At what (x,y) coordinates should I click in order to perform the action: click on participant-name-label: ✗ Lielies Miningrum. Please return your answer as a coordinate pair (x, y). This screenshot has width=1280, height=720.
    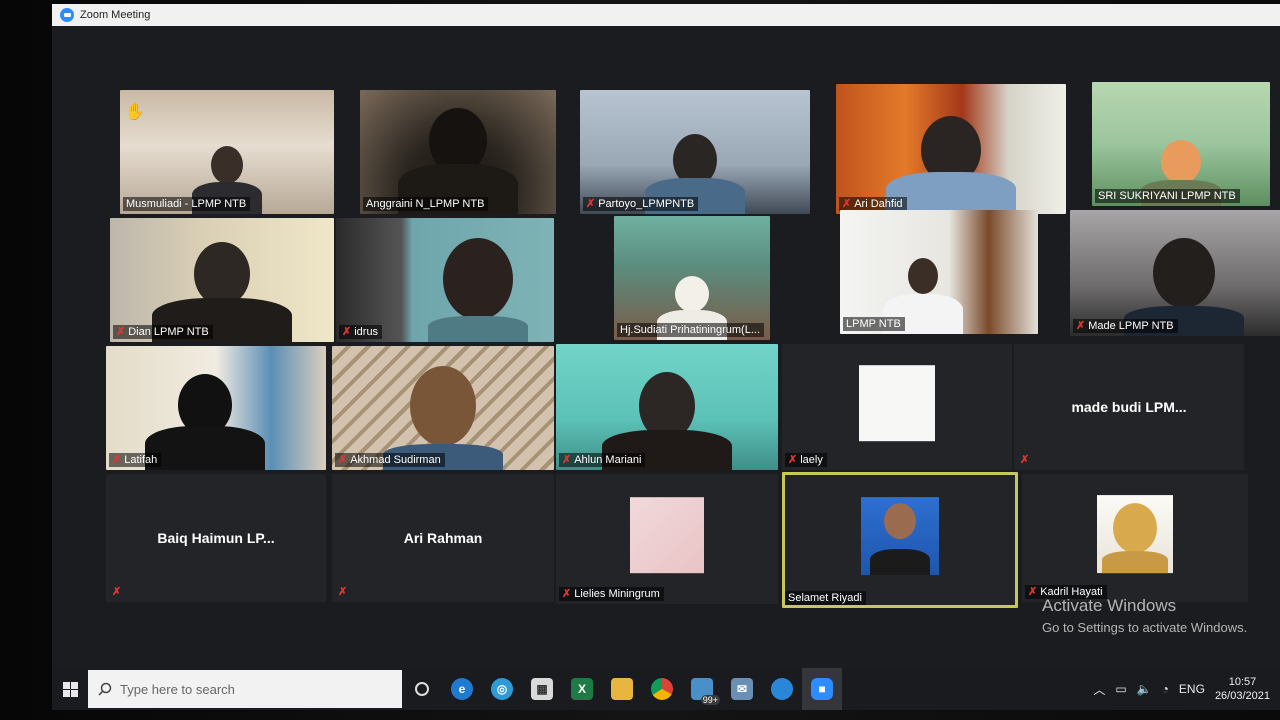
    Looking at the image, I should click on (611, 594).